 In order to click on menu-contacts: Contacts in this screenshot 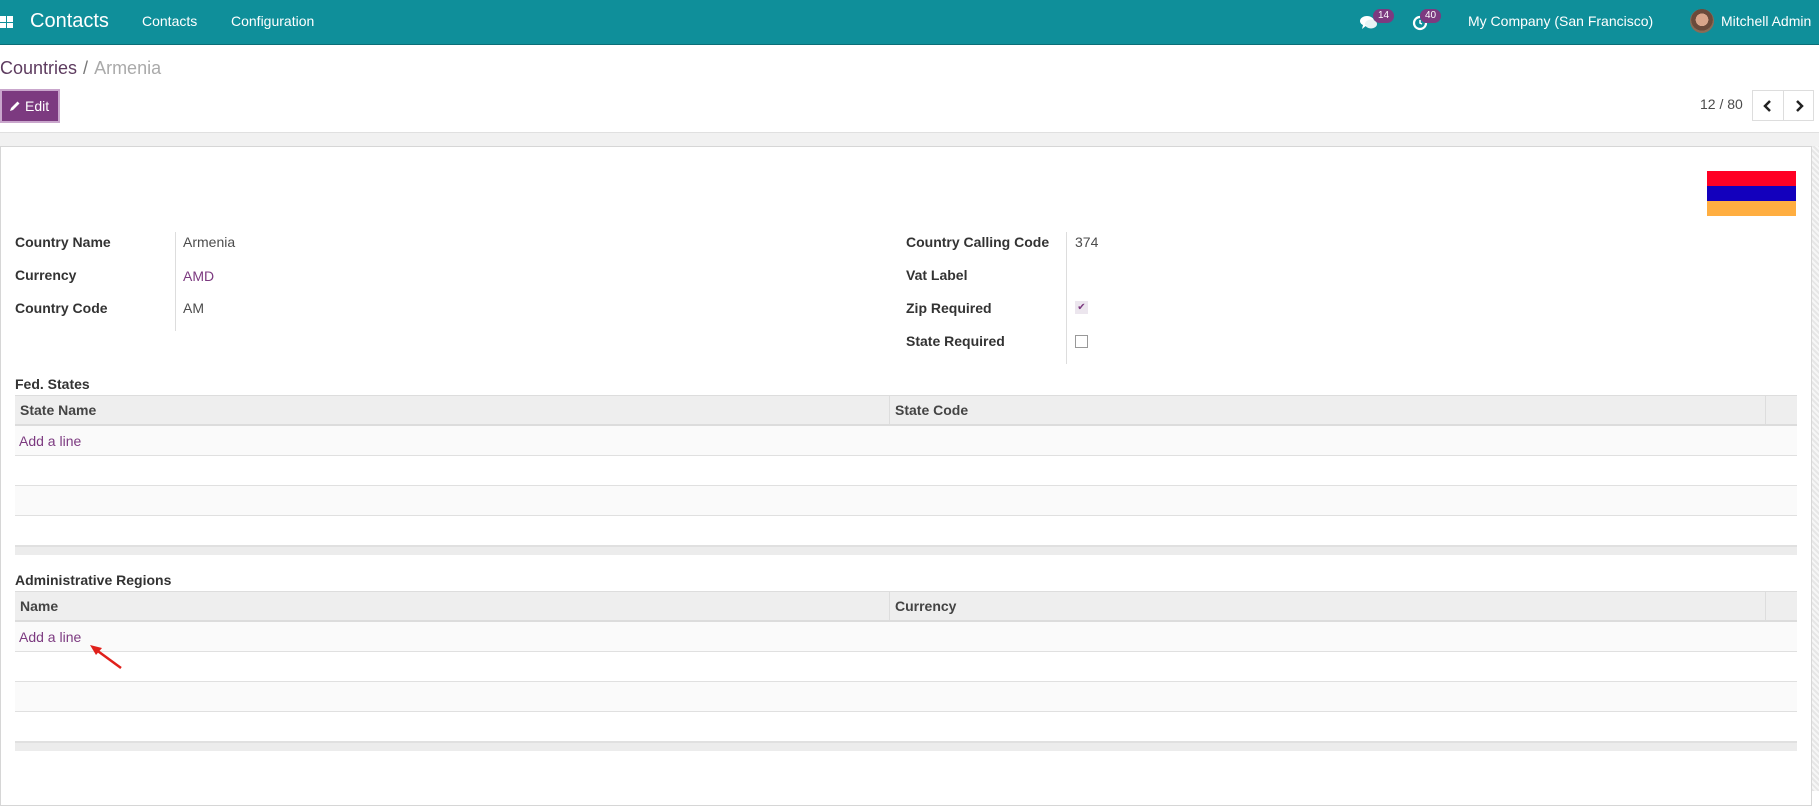, I will do `click(169, 21)`.